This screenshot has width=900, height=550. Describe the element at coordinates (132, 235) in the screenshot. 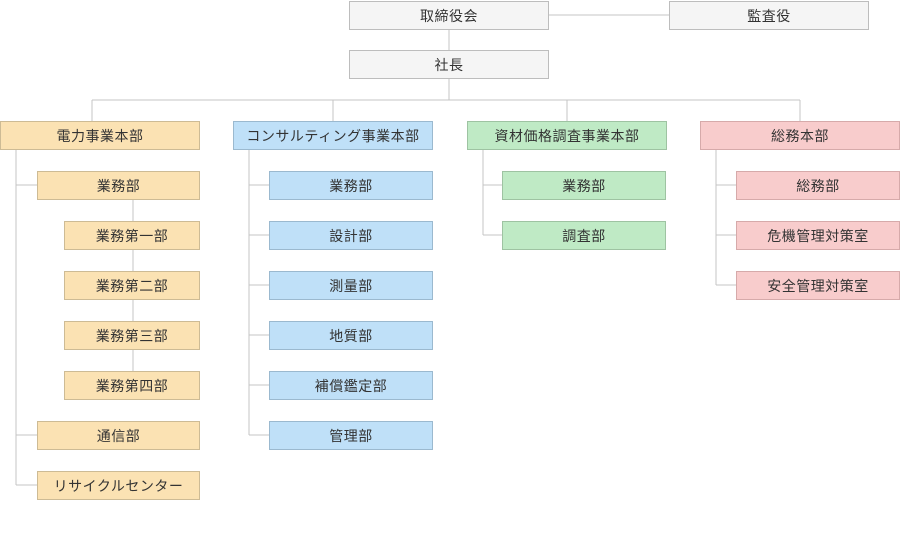

I see `electric-subdept-1: 業務第一部` at that location.